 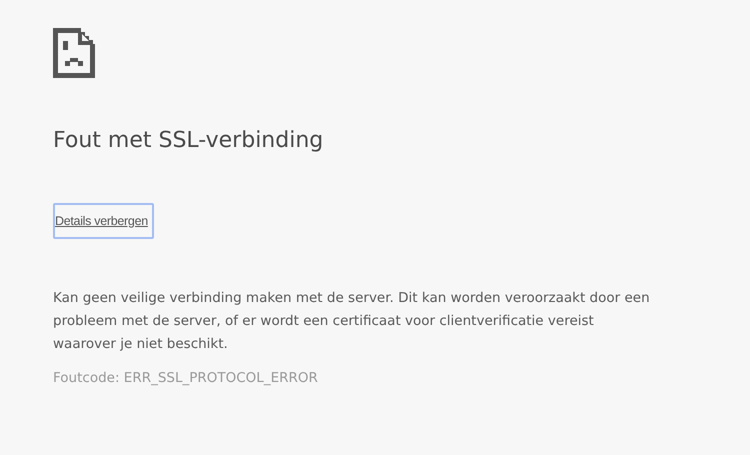 I want to click on error-code: Foutcode: ERR_SSL_PROTOCOL_ERROR, so click(x=185, y=378).